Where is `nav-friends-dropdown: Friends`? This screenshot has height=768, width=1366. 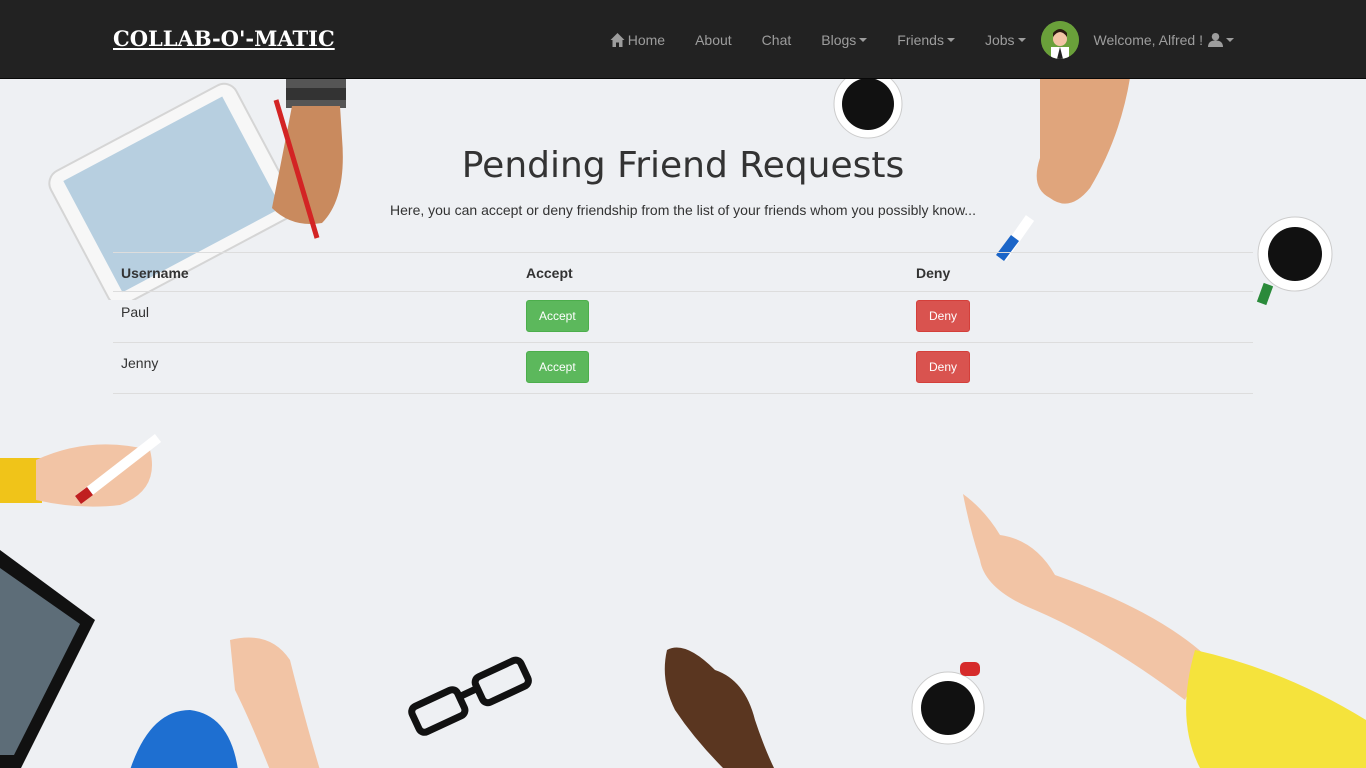
nav-friends-dropdown: Friends is located at coordinates (926, 39).